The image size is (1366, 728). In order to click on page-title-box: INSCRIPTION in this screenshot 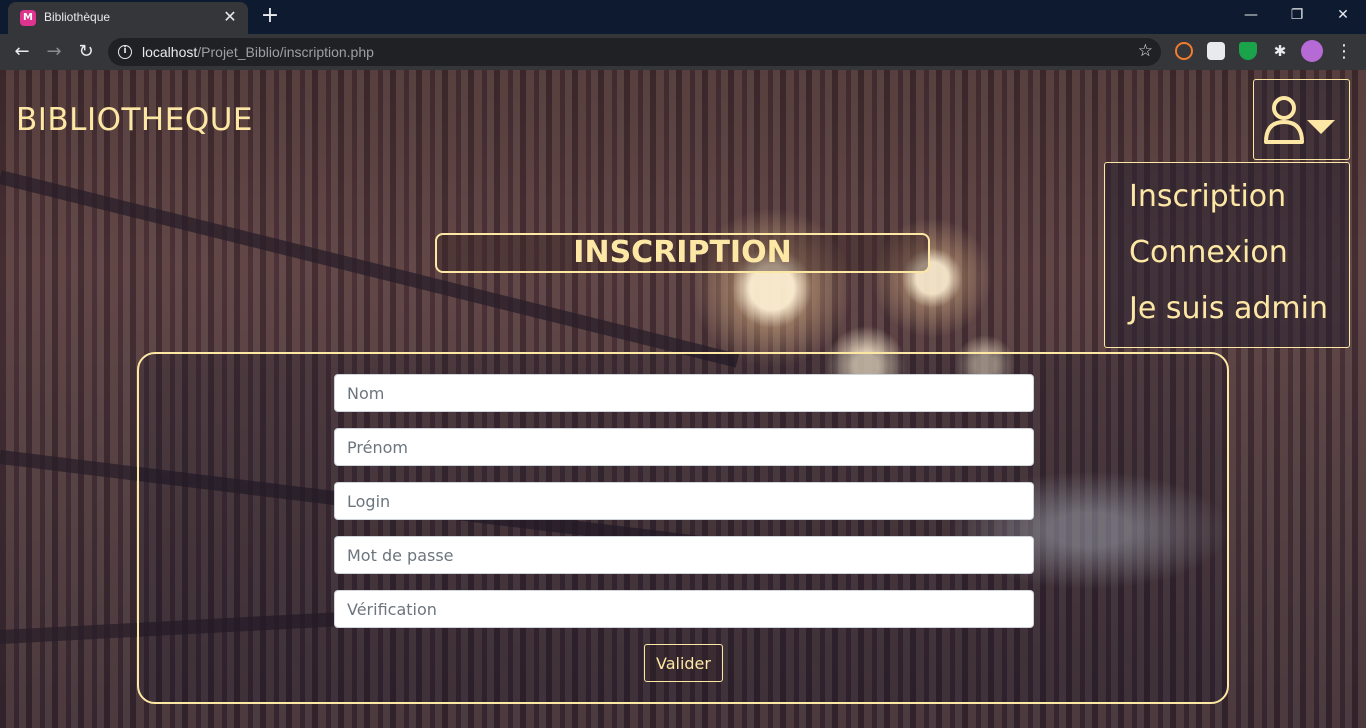, I will do `click(682, 253)`.